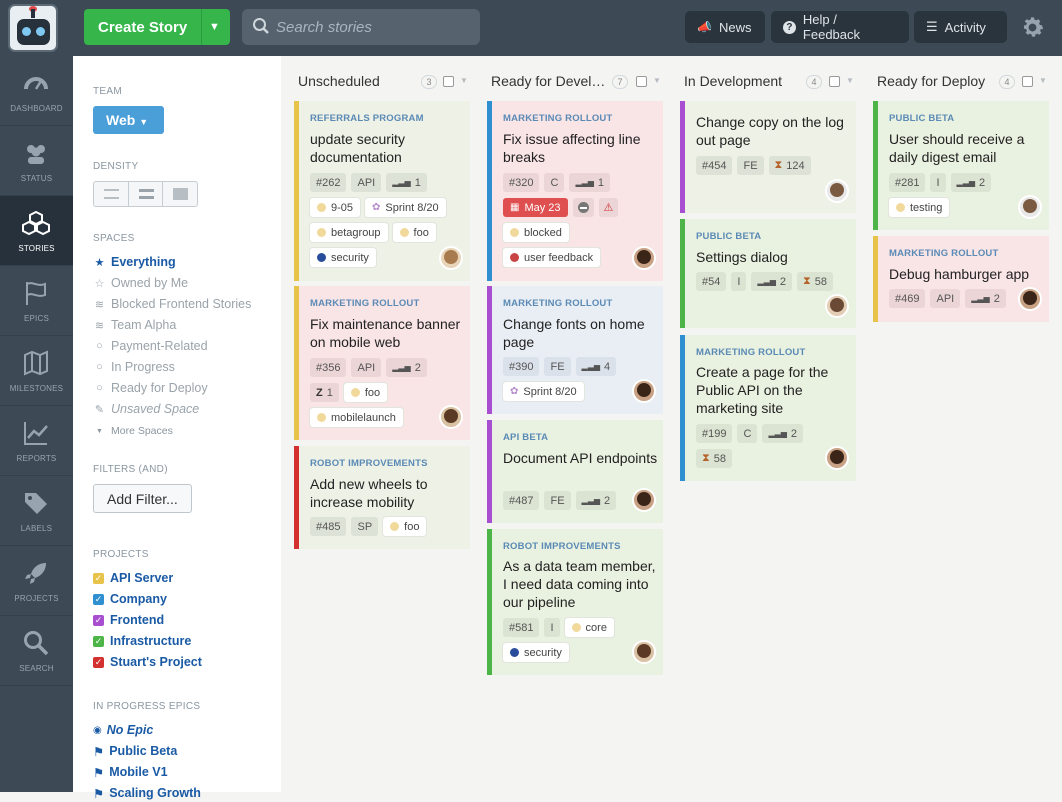  What do you see at coordinates (324, 392) in the screenshot?
I see `zendesk-badge: Z1` at bounding box center [324, 392].